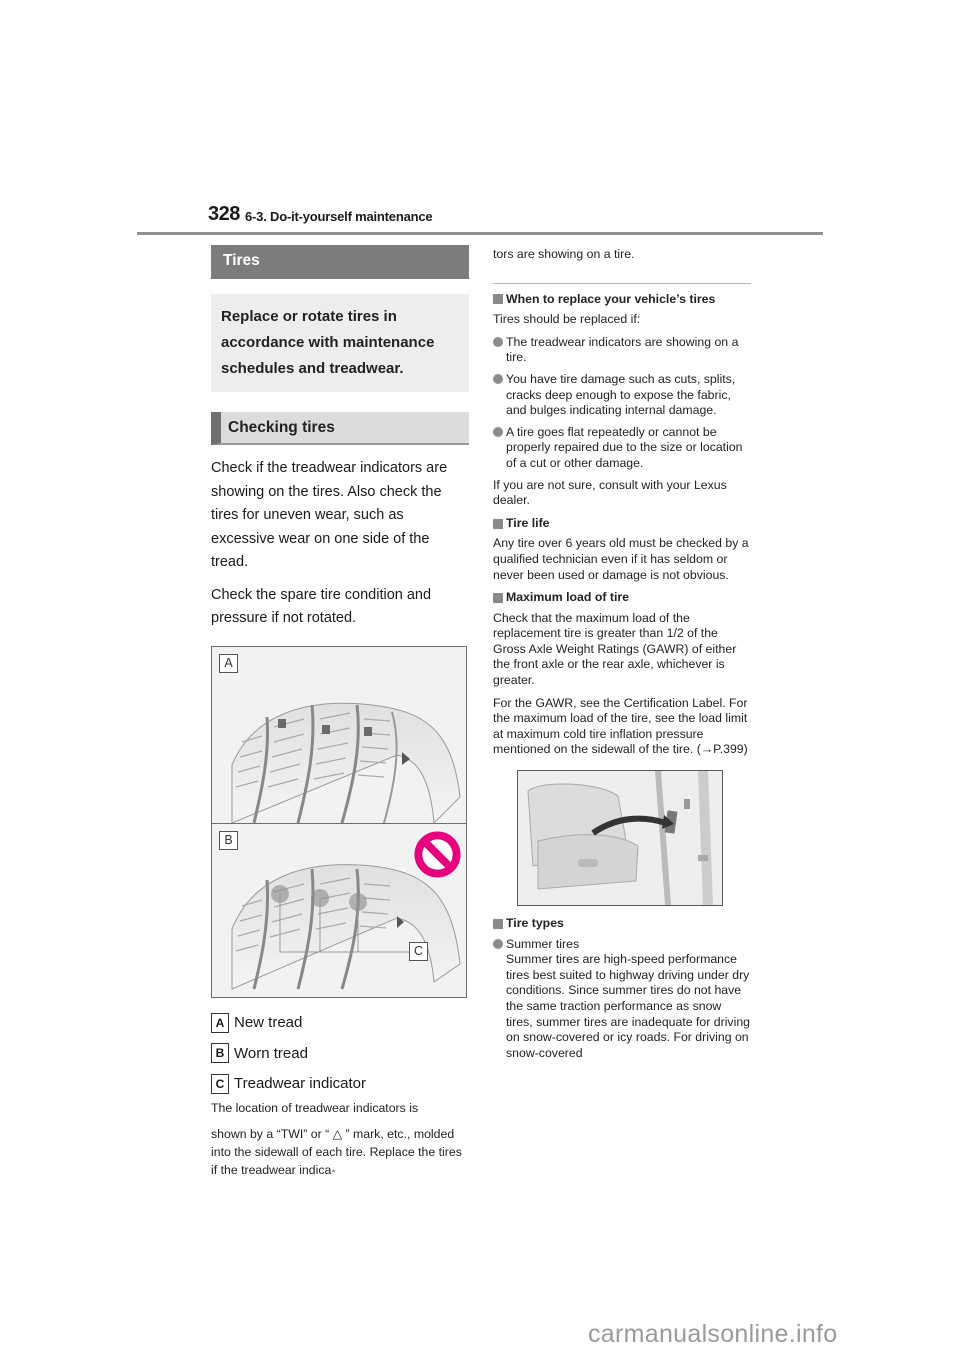 This screenshot has width=960, height=1358. What do you see at coordinates (340, 428) in the screenshot?
I see `checking-tires-heading: Checking tires` at bounding box center [340, 428].